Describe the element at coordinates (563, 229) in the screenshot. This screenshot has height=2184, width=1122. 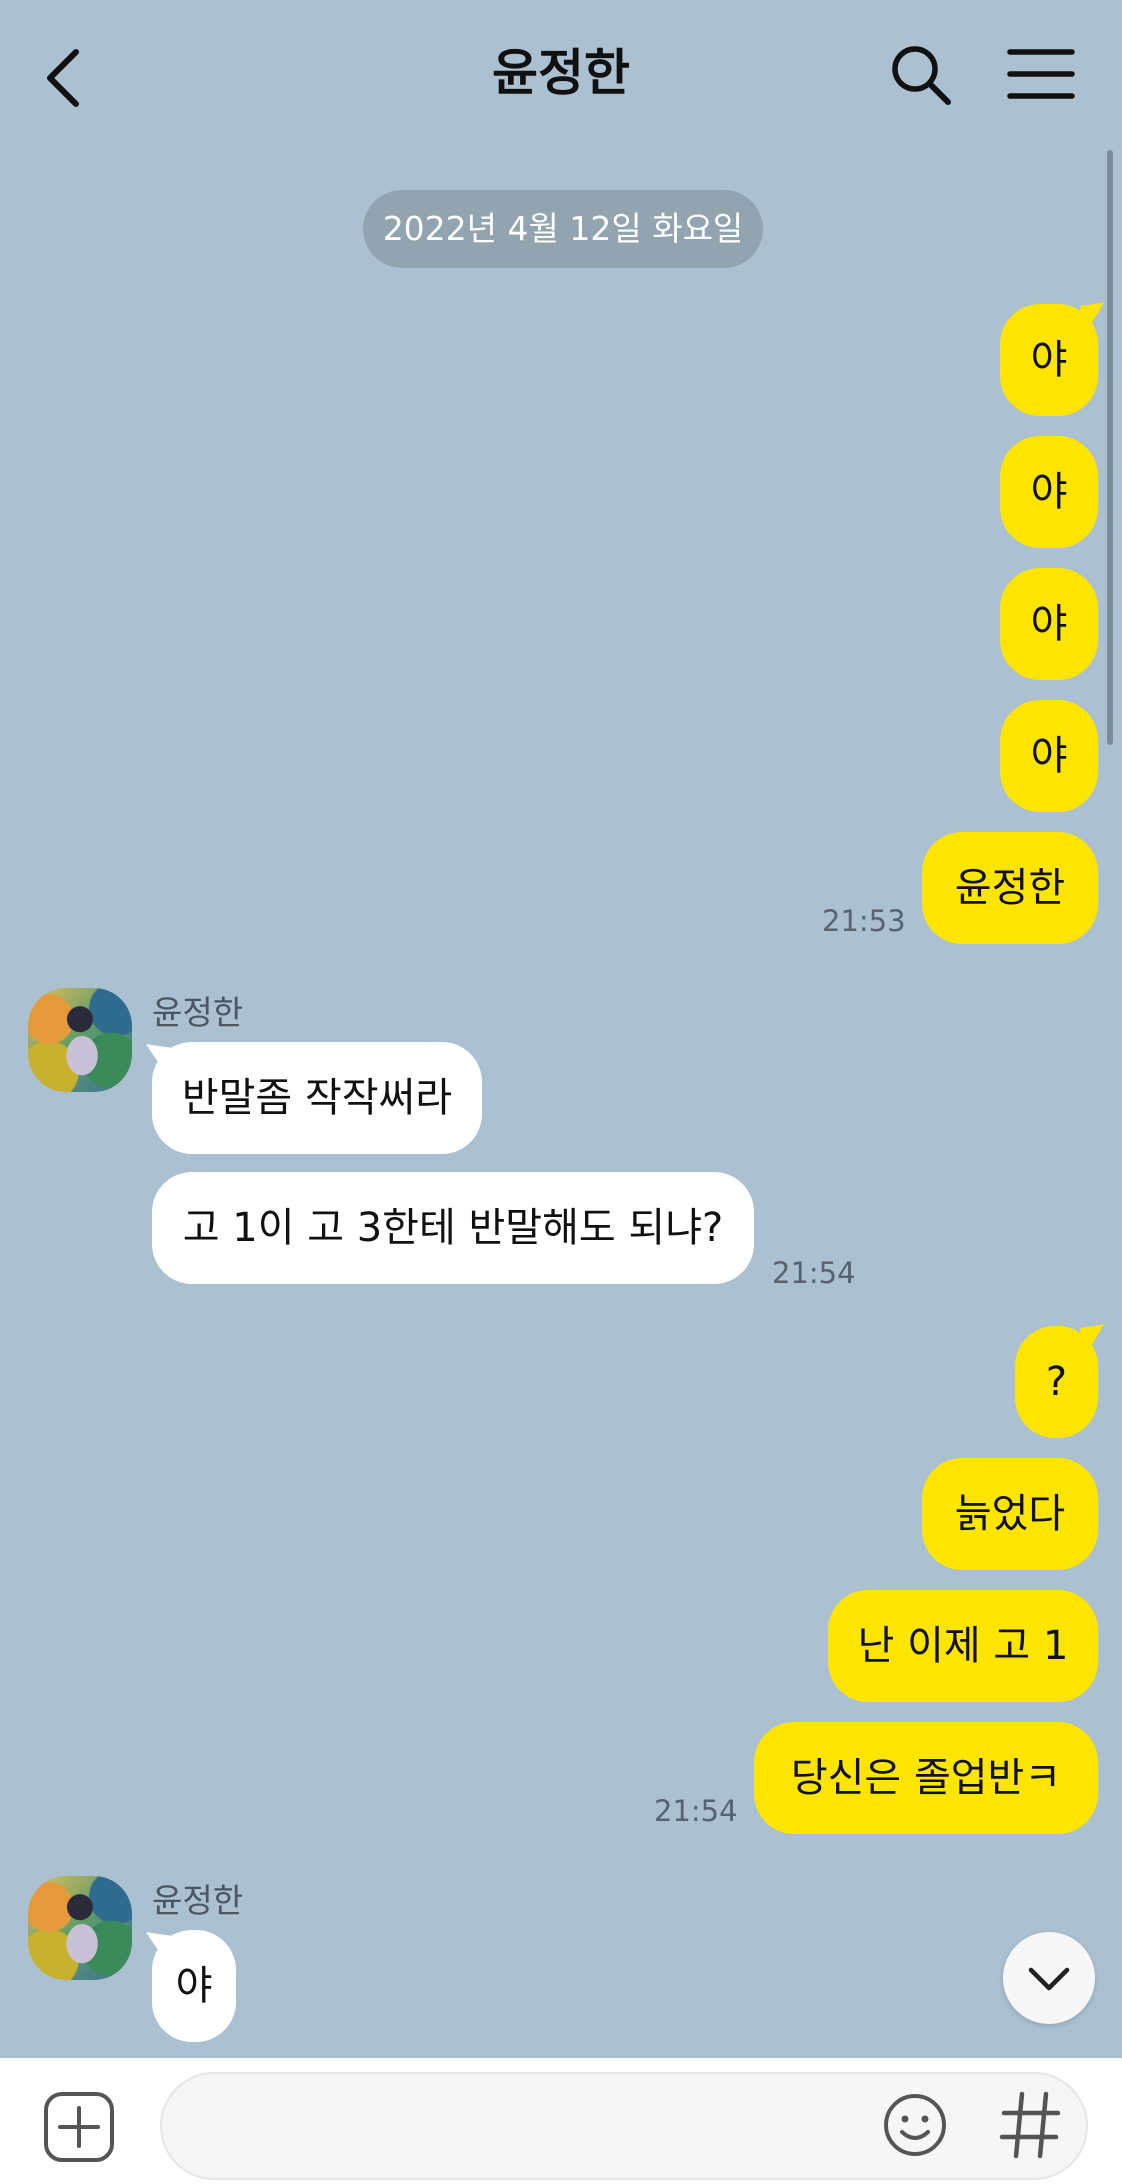
I see `date-divider: 2022년 4월 12일 화요일` at that location.